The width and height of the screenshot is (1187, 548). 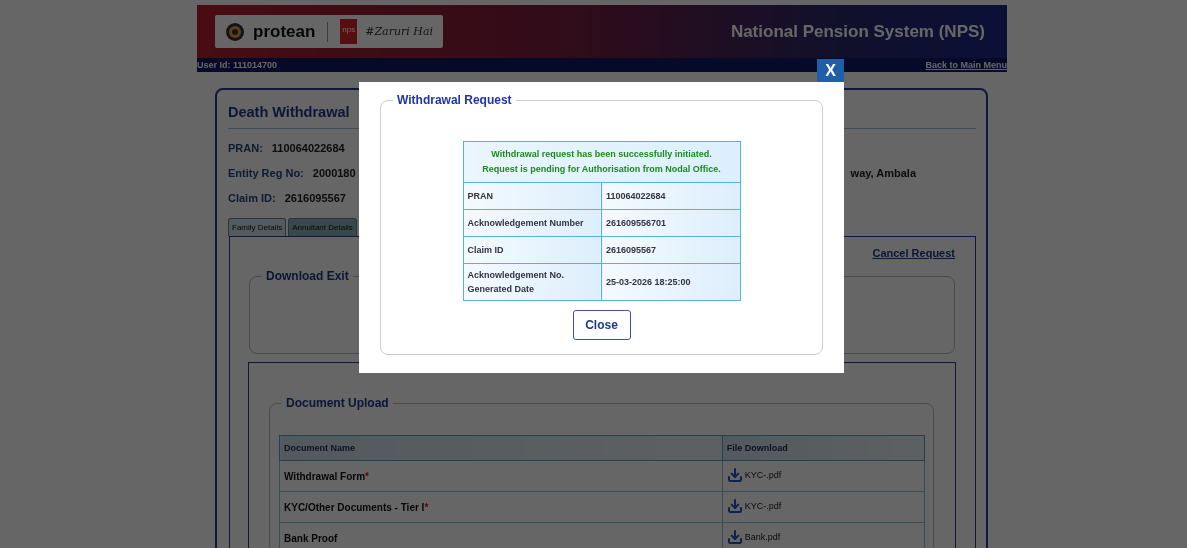 I want to click on tagline: #Zaruri Hai, so click(x=399, y=31).